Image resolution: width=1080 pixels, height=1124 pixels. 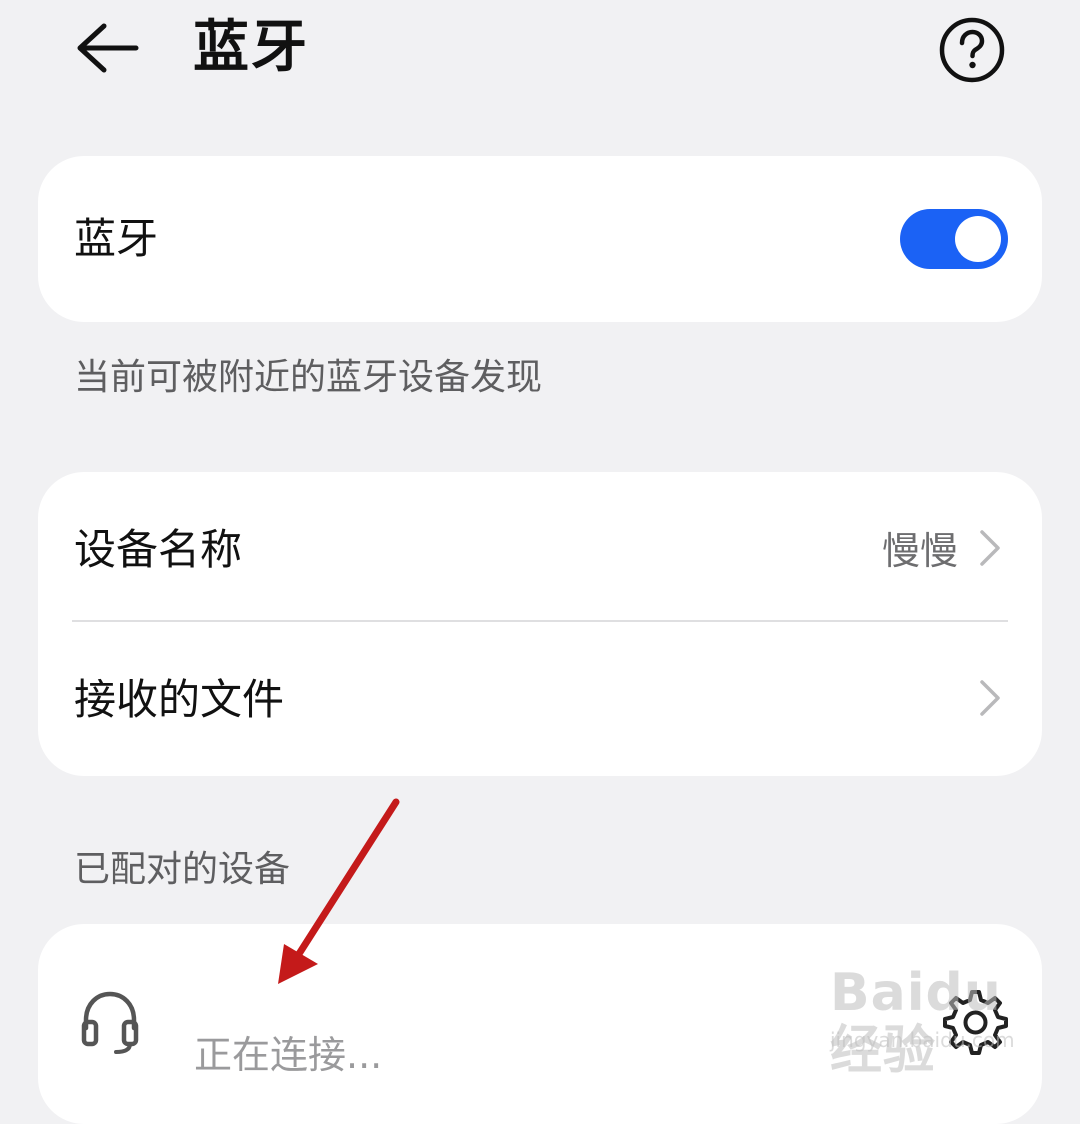 I want to click on received-files-label: 接收的文件, so click(x=179, y=699).